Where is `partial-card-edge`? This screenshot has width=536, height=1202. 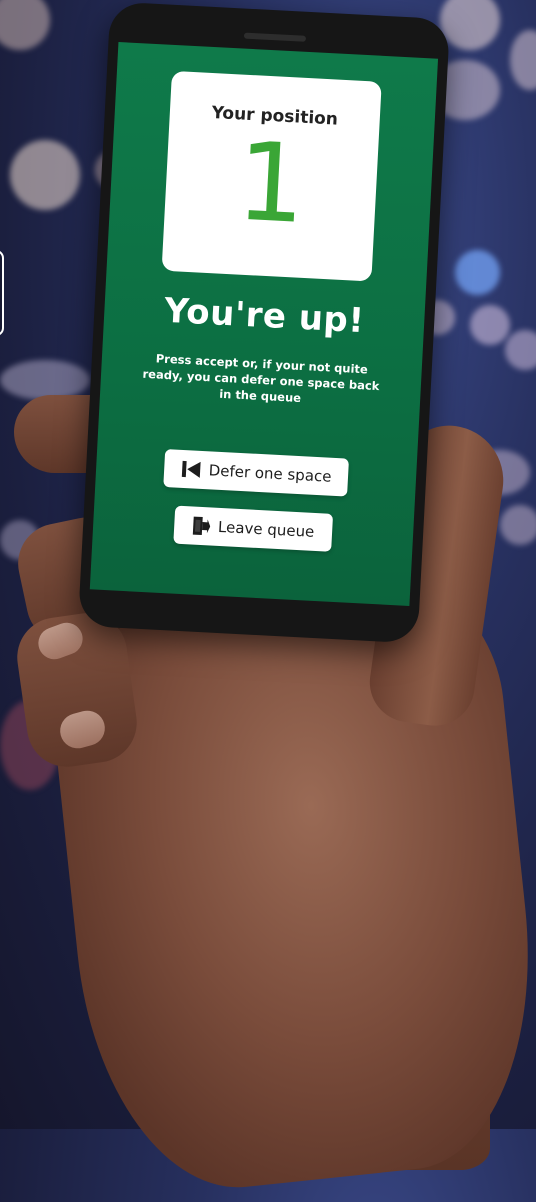 partial-card-edge is located at coordinates (2, 293).